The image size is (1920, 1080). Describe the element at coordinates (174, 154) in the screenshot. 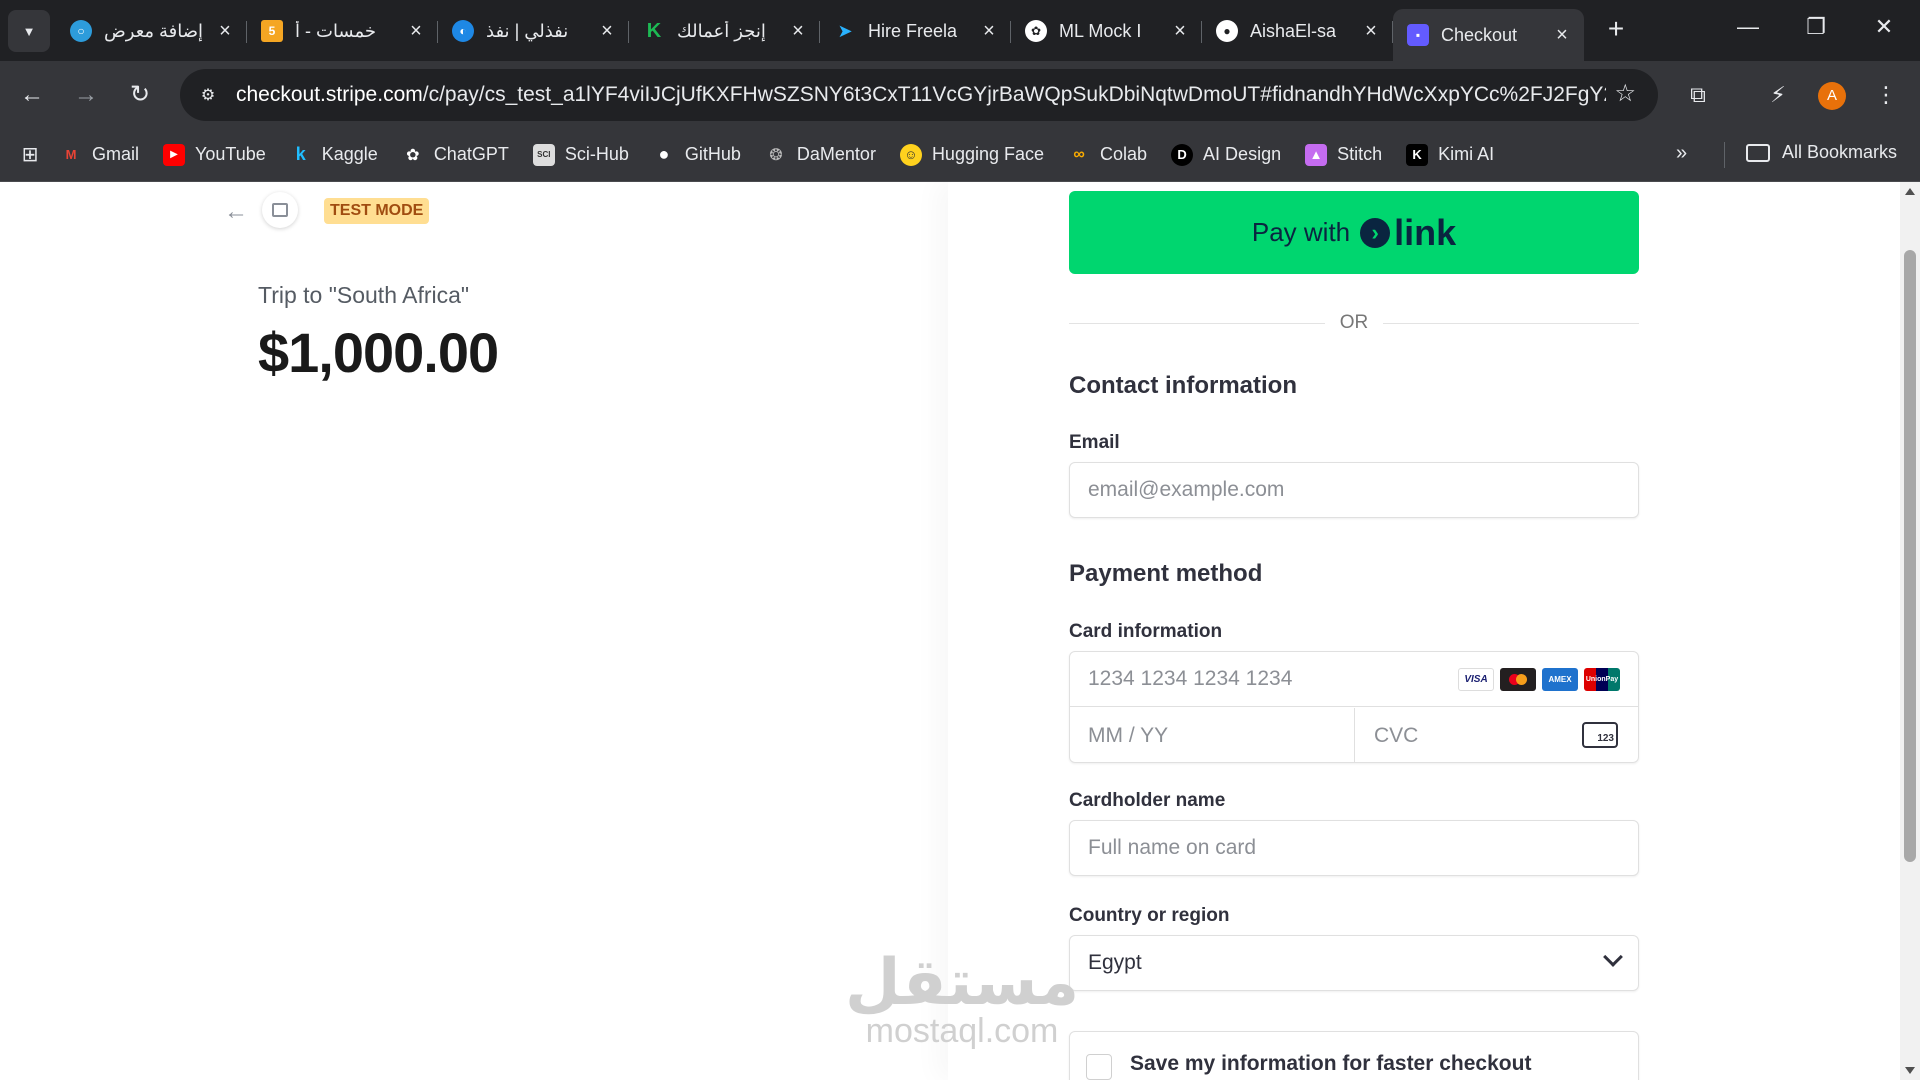

I see `youtube-icon: ▶` at that location.